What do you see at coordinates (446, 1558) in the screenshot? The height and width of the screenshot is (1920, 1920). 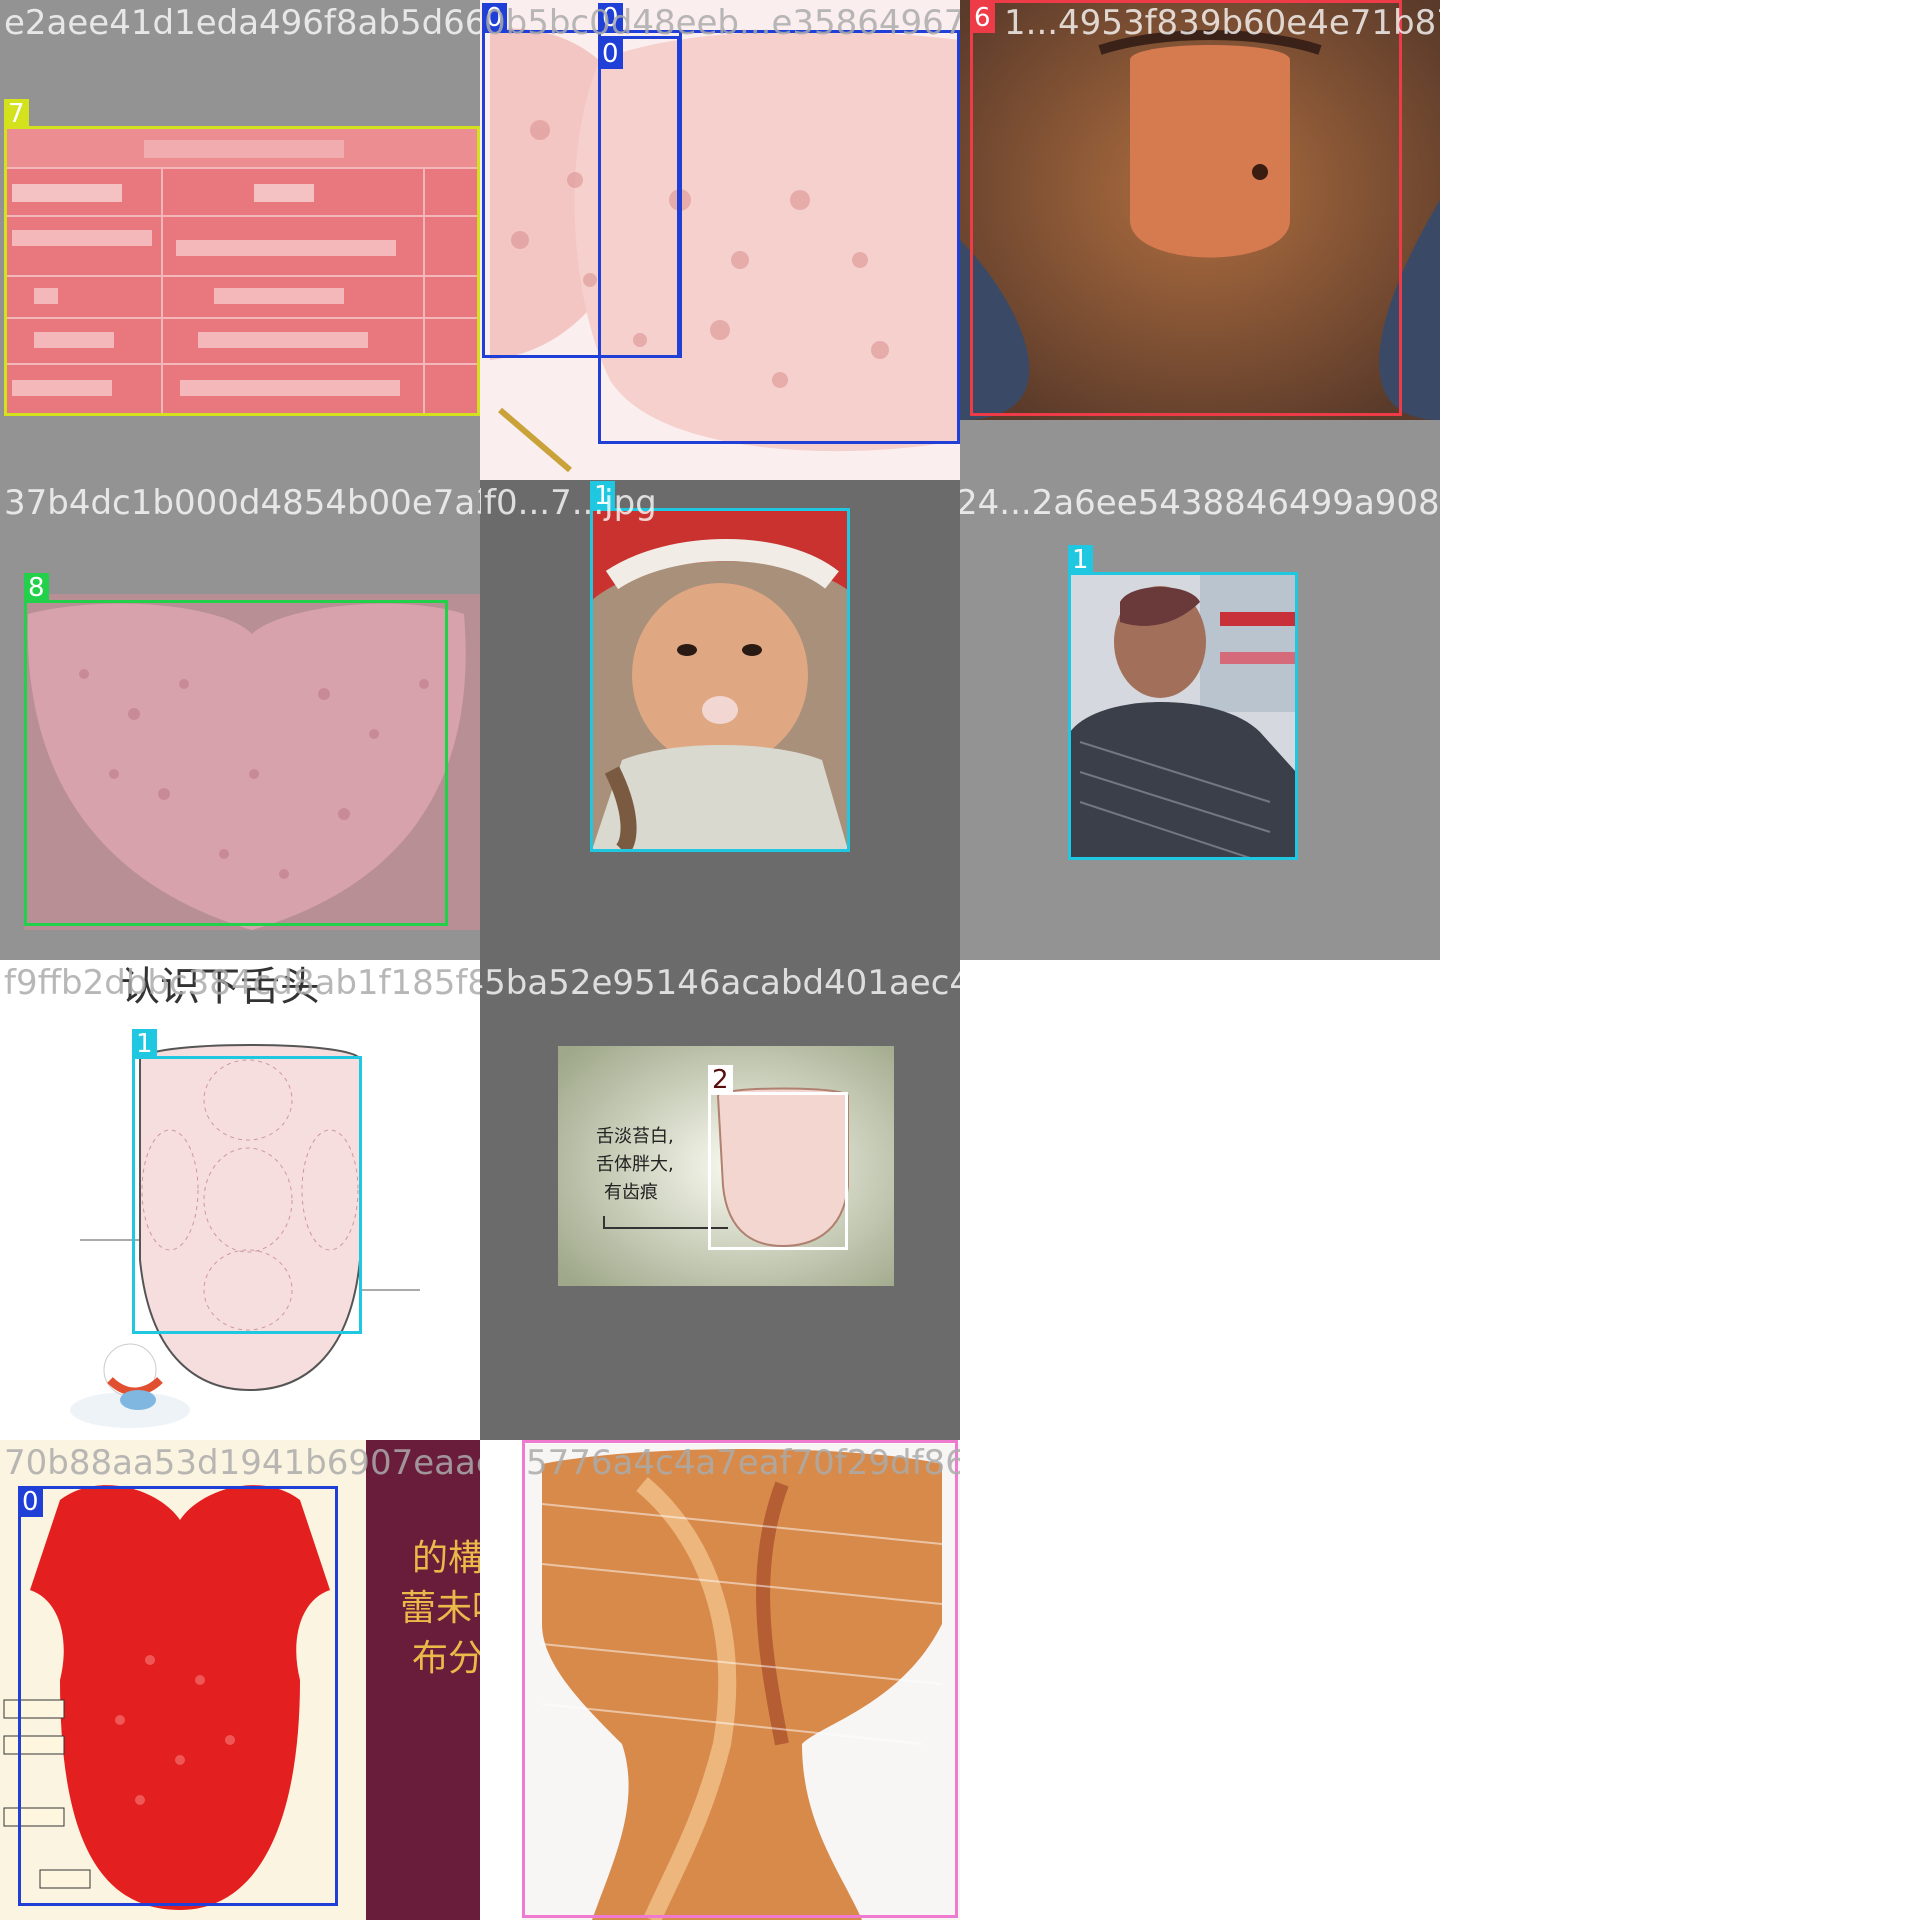 I see `side-text-1: 的構` at bounding box center [446, 1558].